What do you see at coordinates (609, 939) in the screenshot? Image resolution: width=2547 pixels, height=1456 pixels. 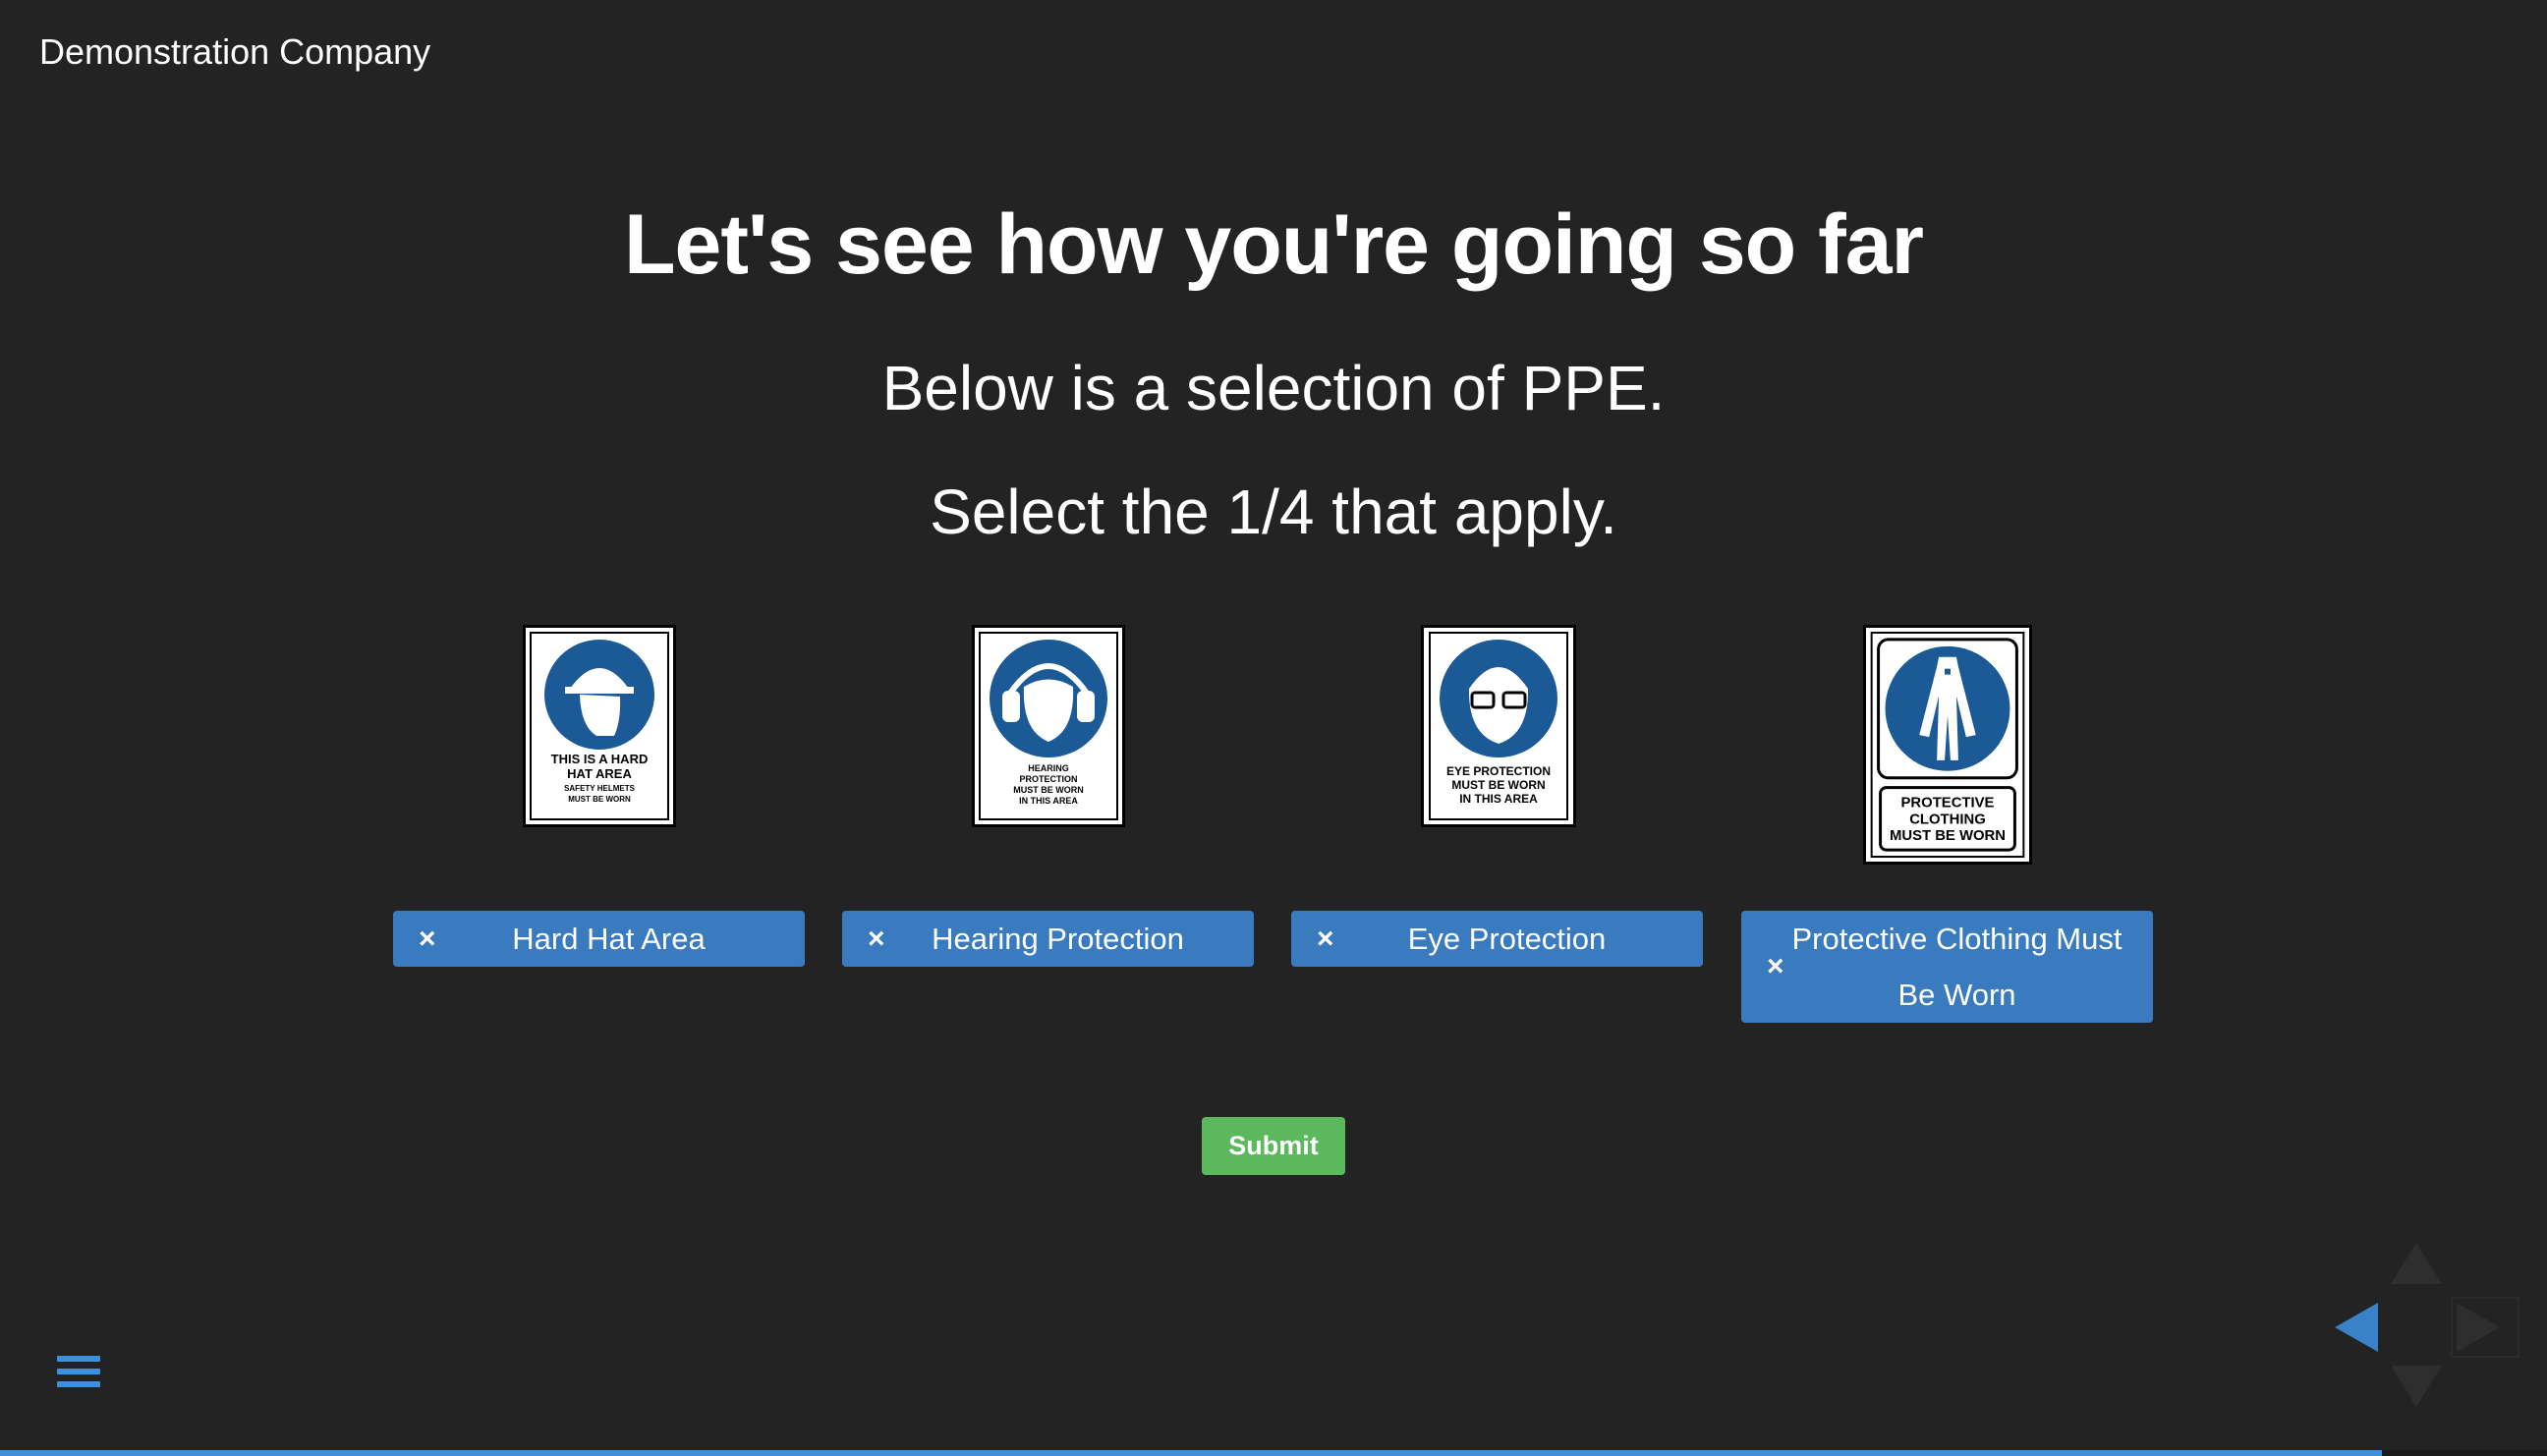 I see `option-label: Hard Hat Area` at bounding box center [609, 939].